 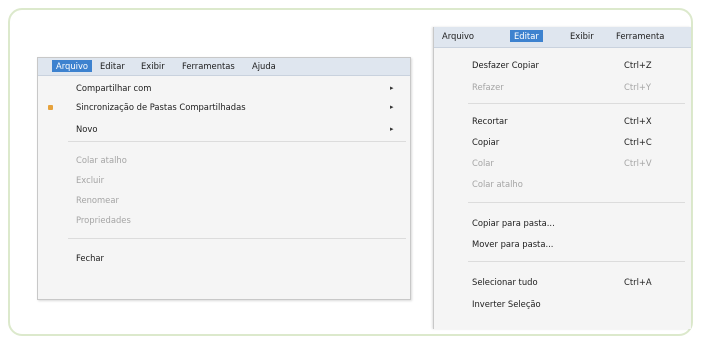 What do you see at coordinates (483, 163) in the screenshot?
I see `menu-item-colar: Colar` at bounding box center [483, 163].